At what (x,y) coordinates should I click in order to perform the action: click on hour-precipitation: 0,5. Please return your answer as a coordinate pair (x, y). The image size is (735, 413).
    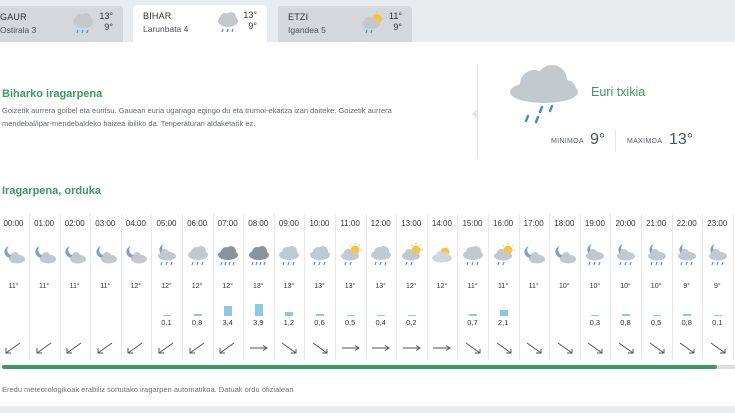
    Looking at the image, I should click on (350, 322).